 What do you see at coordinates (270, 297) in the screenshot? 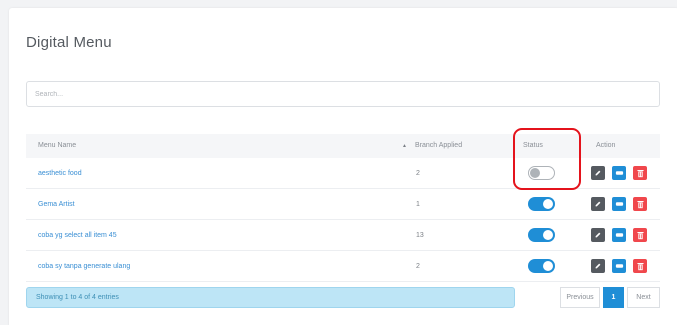
I see `table-info: Showing 1 to 4 of 4 entries` at bounding box center [270, 297].